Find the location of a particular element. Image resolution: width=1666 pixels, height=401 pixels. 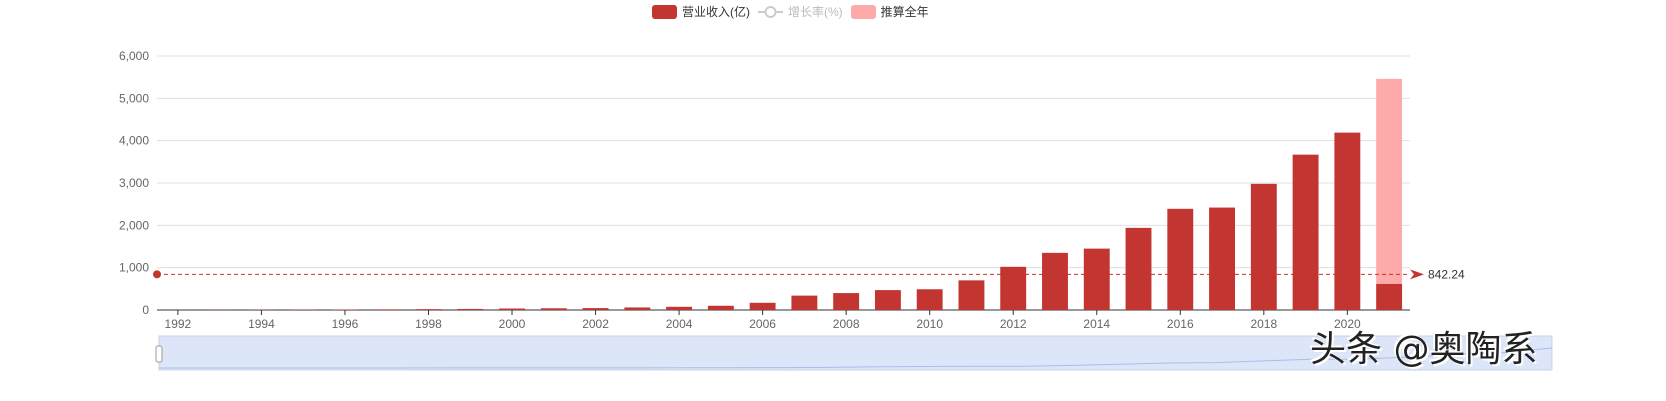

y-tick-label: 2,000 is located at coordinates (134, 225).